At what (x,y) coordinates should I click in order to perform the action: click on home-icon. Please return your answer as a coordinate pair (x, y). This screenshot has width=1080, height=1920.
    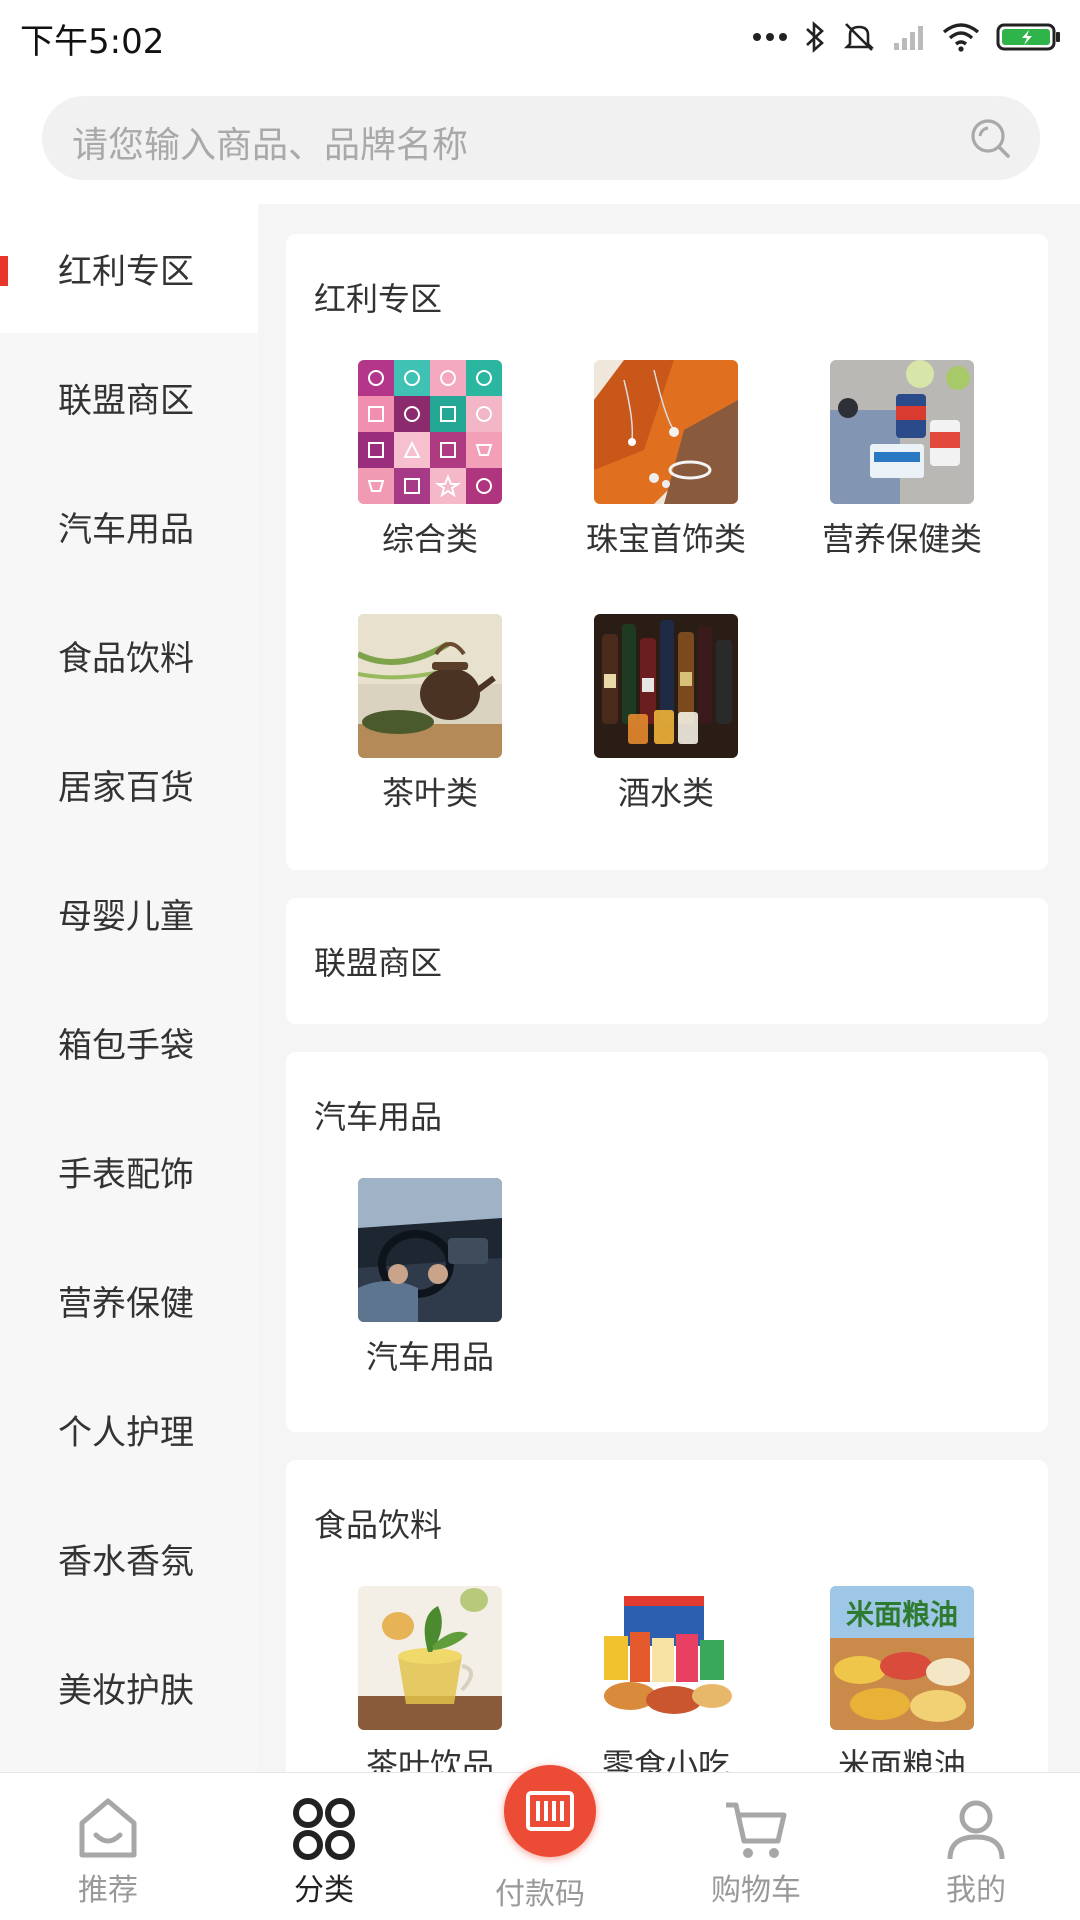
    Looking at the image, I should click on (108, 1828).